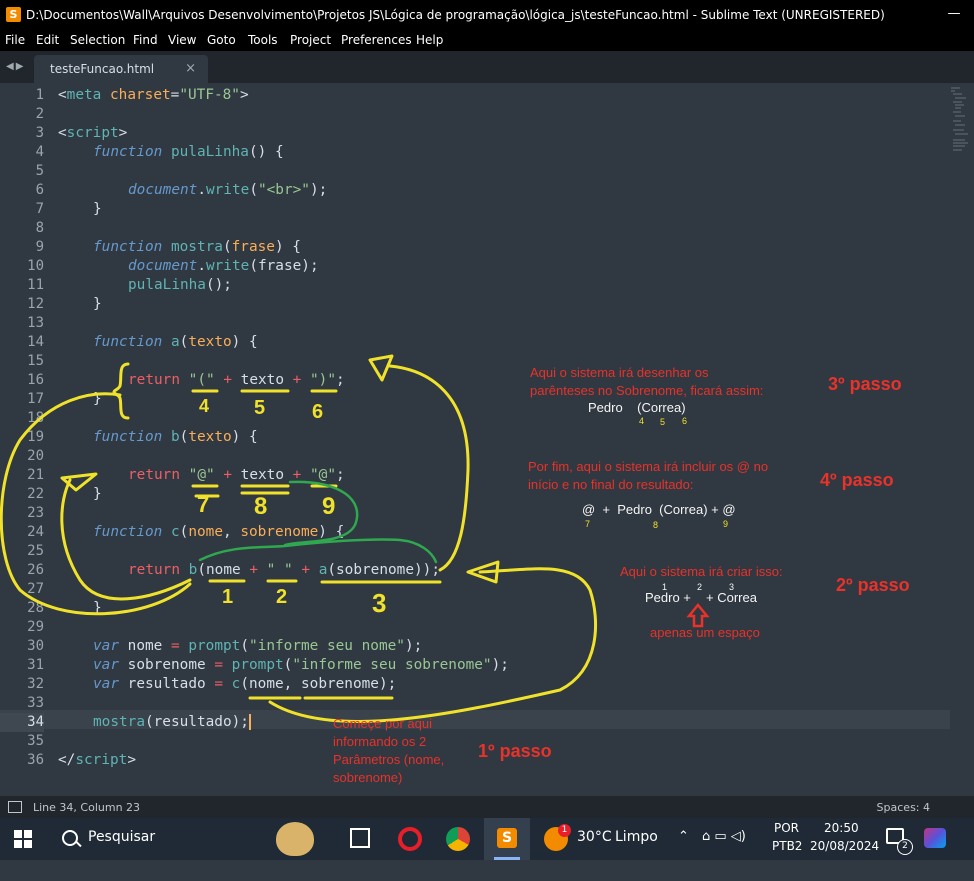  I want to click on sublime-taskbar-button: S, so click(507, 839).